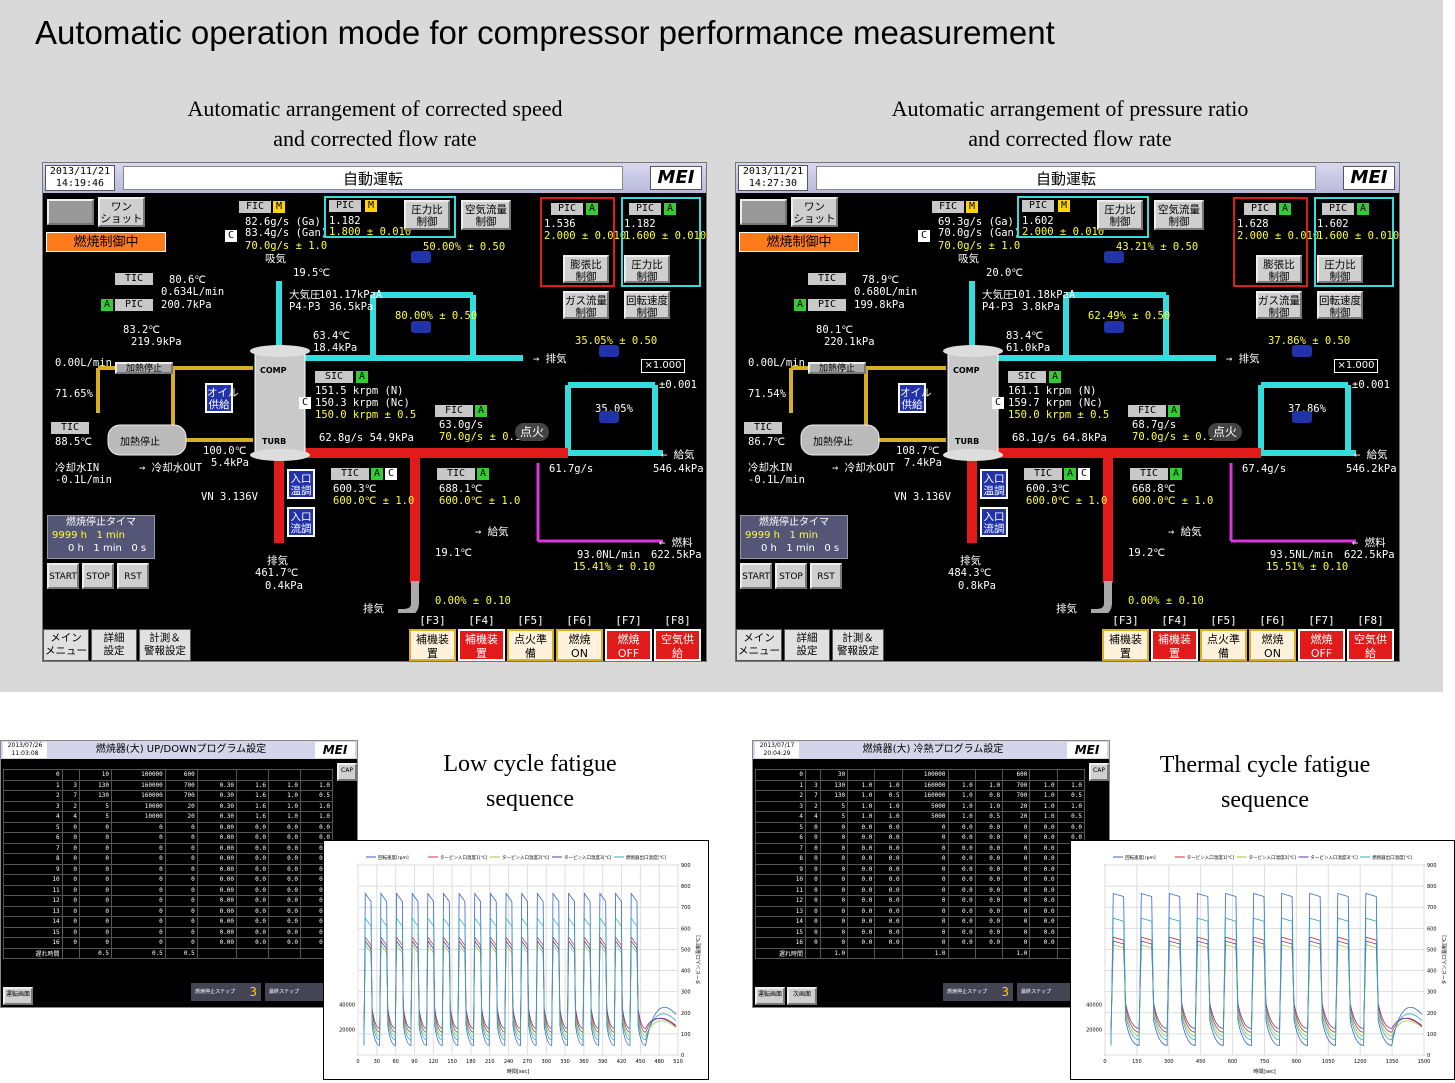  What do you see at coordinates (481, 645) in the screenshot?
I see `function-button-1: 補機装置 OFF` at bounding box center [481, 645].